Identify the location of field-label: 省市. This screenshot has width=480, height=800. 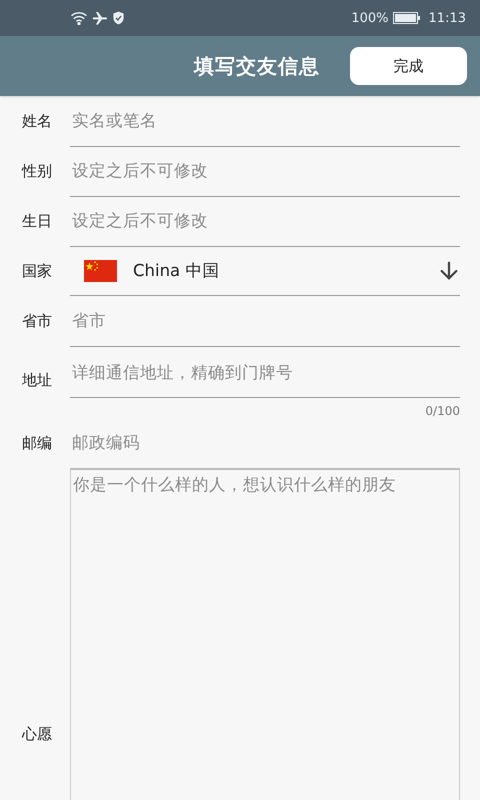
(37, 321).